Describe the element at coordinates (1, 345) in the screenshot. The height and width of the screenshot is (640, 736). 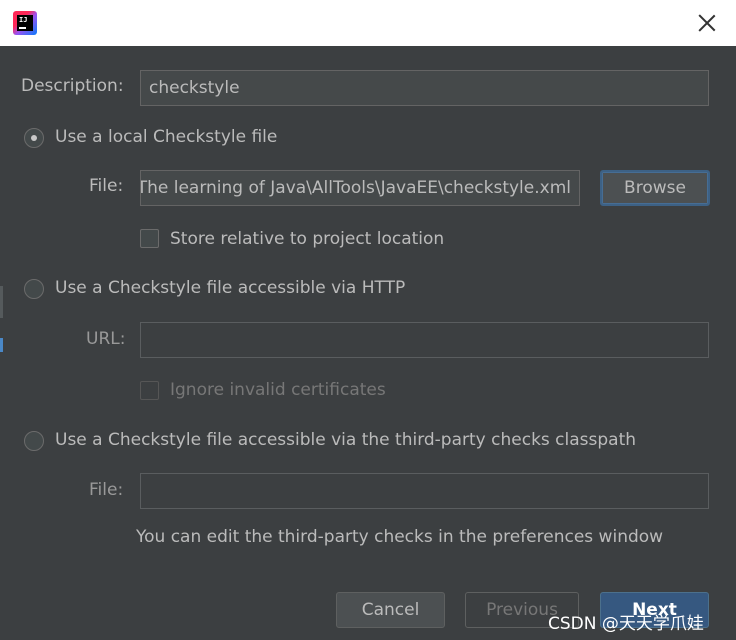
I see `background-window-edge-accent` at that location.